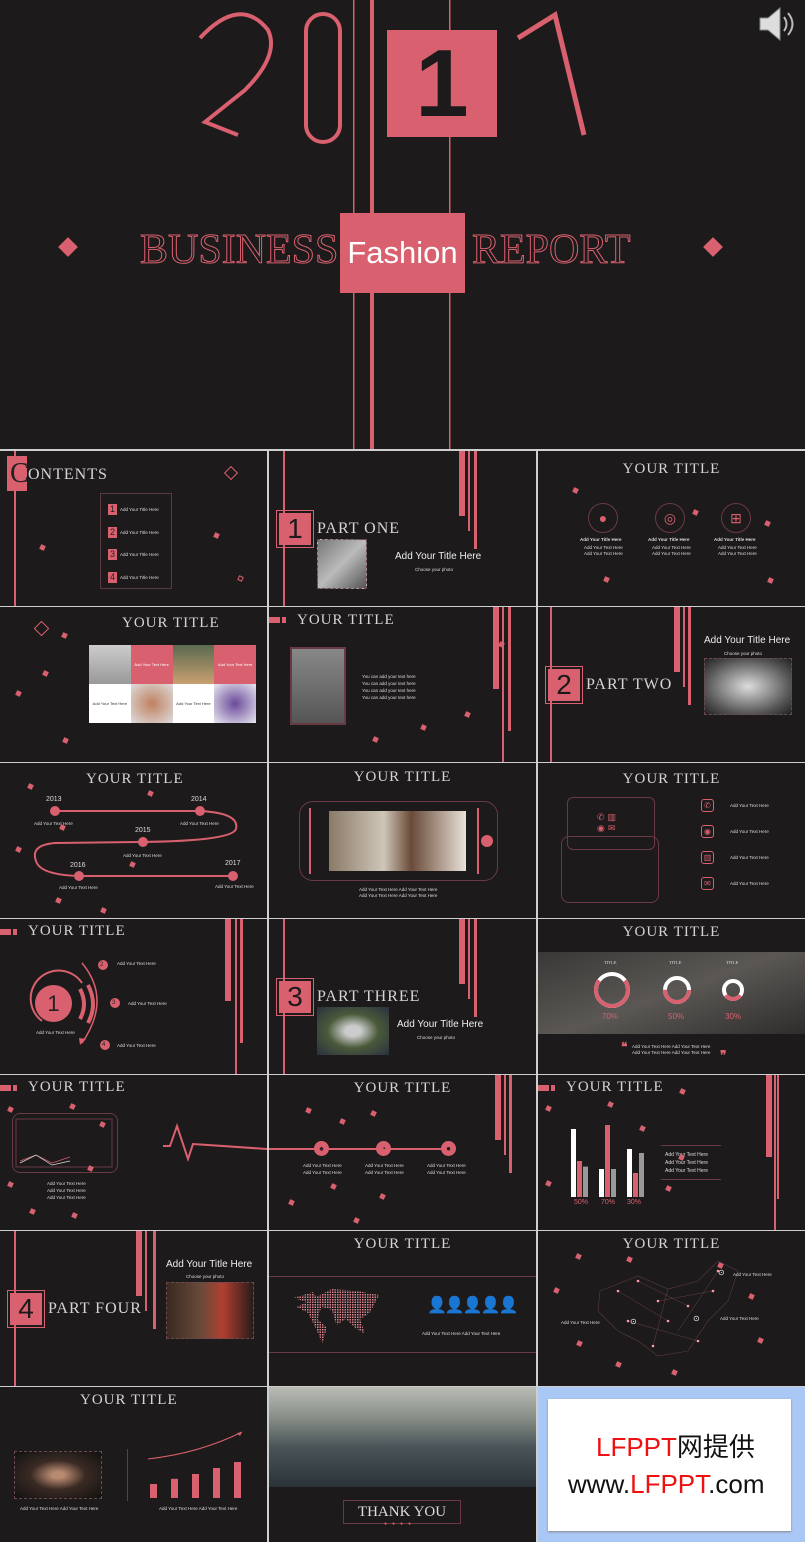  I want to click on part-number: 4, so click(26, 1309).